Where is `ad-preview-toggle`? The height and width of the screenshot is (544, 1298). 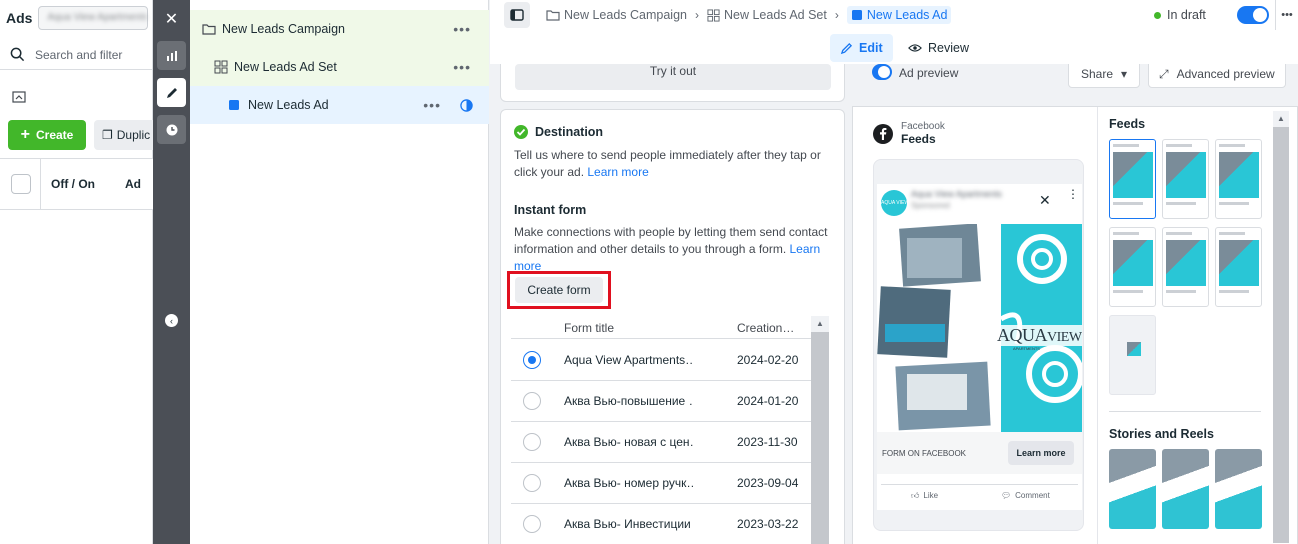 ad-preview-toggle is located at coordinates (882, 72).